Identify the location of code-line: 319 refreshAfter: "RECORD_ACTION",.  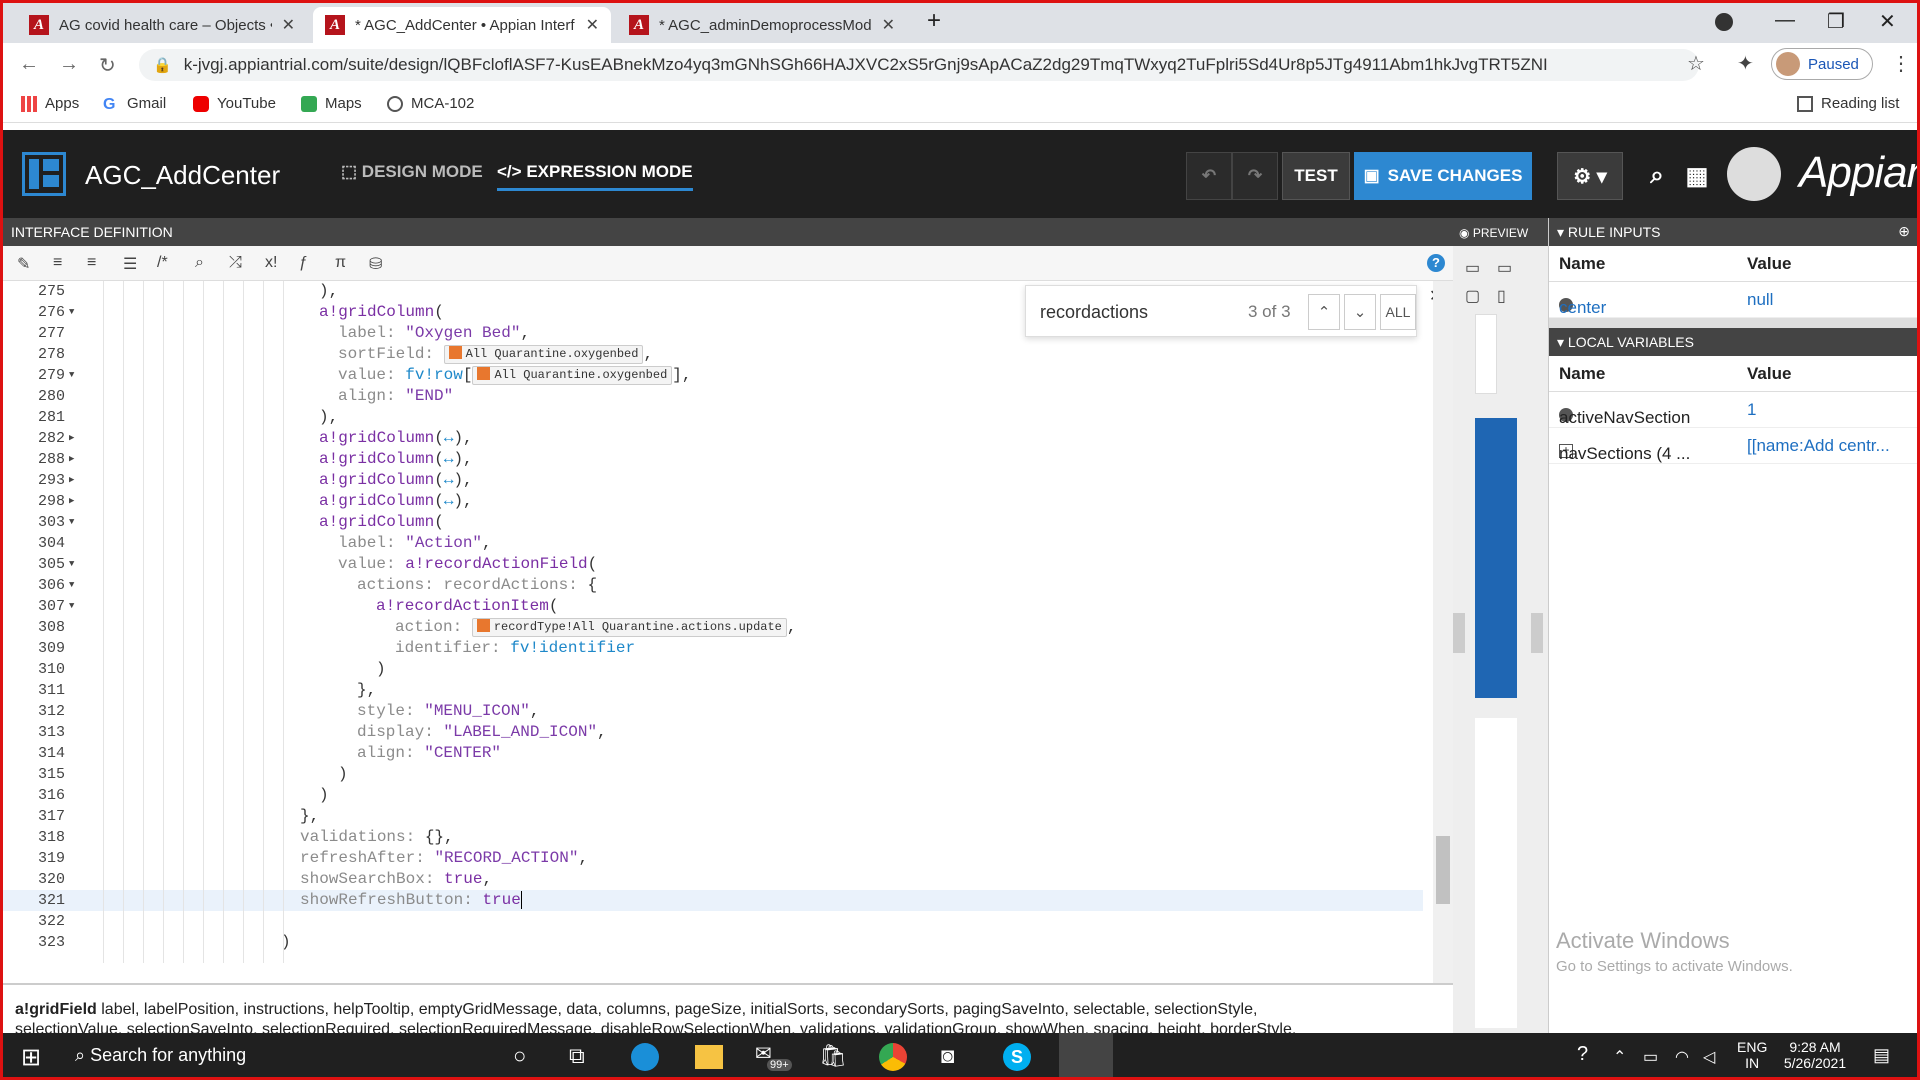
(713, 858).